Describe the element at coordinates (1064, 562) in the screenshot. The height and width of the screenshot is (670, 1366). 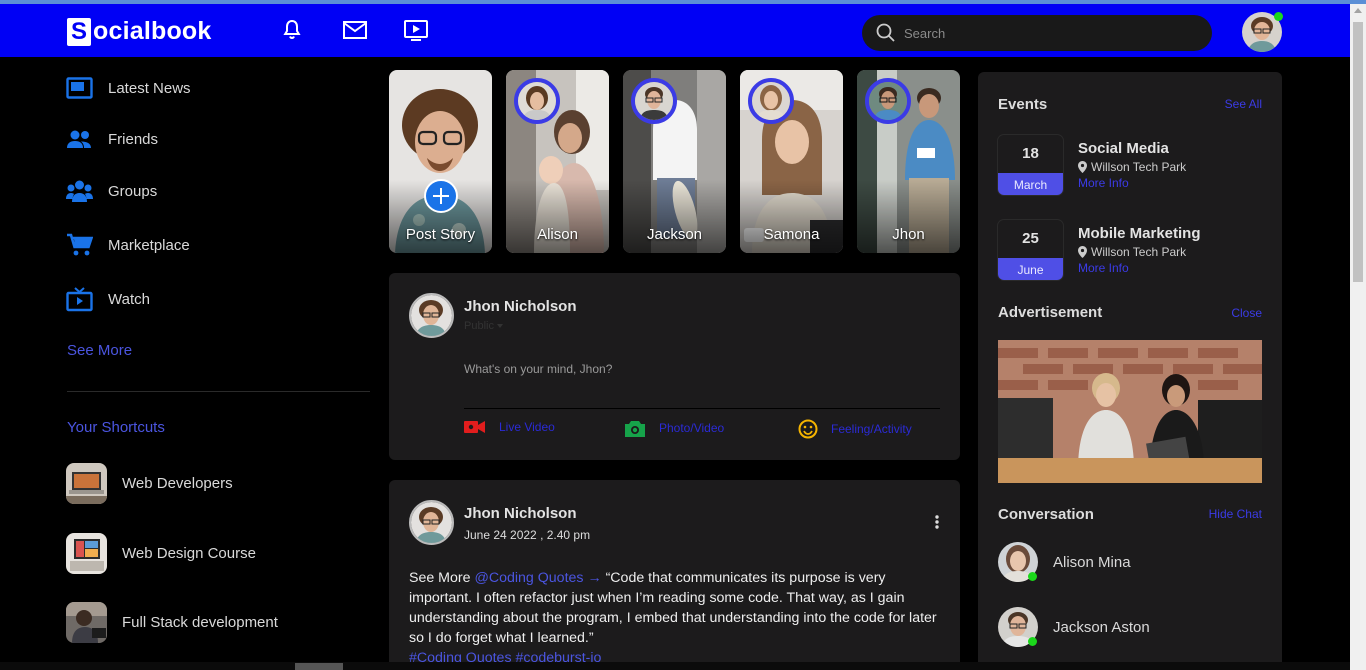
I see `contact-item: Alison Mina` at that location.